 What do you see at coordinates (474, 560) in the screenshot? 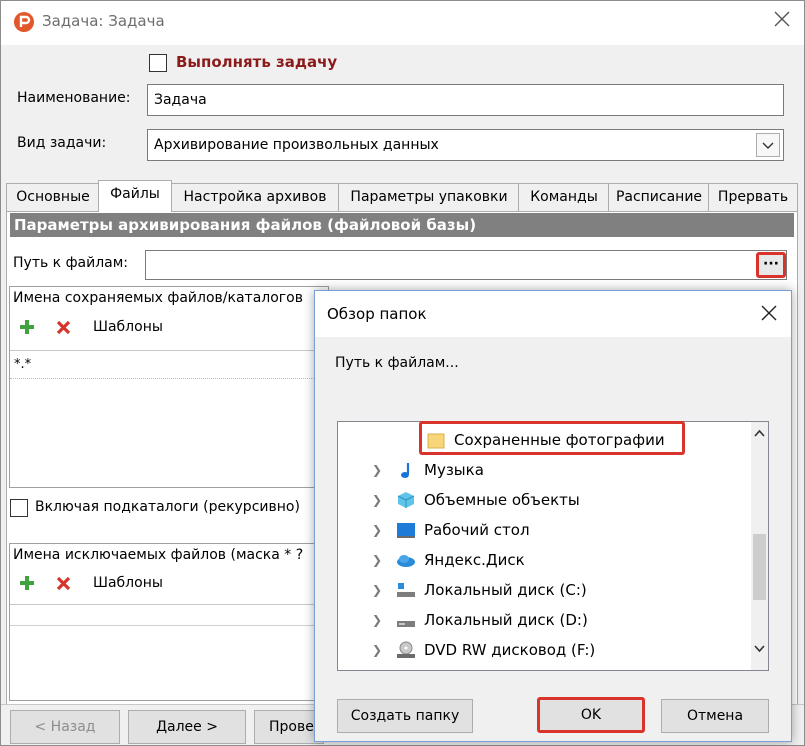
I see `tree-item-label: Яндекс.Диск` at bounding box center [474, 560].